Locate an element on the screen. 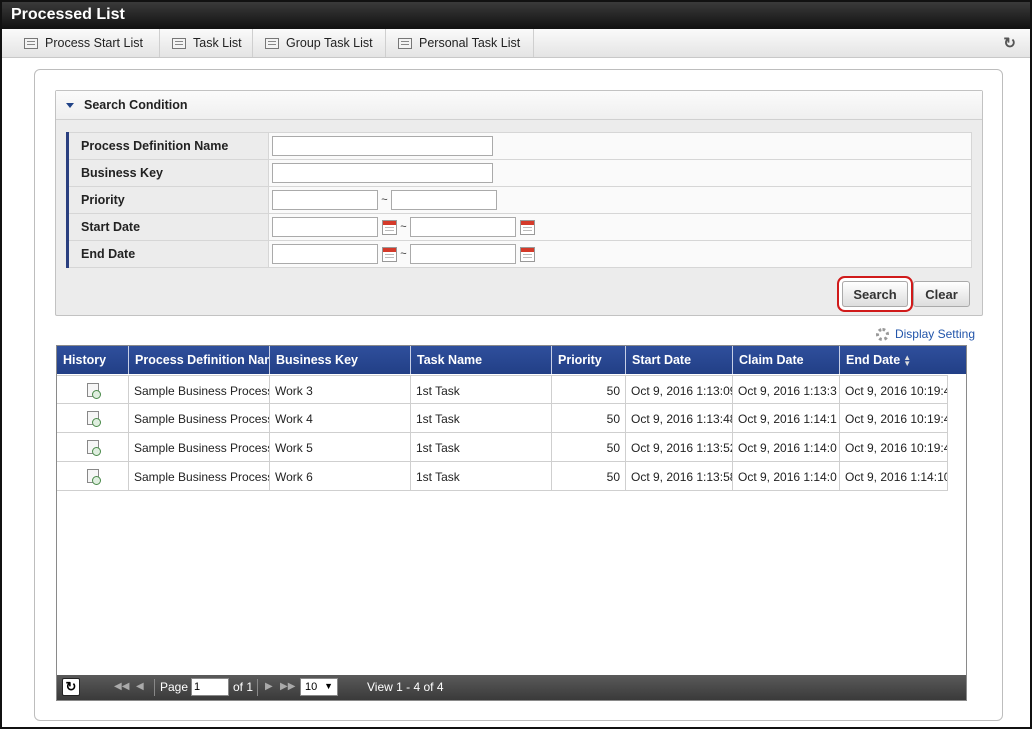  last-page-icon: ▶▶ is located at coordinates (287, 686).